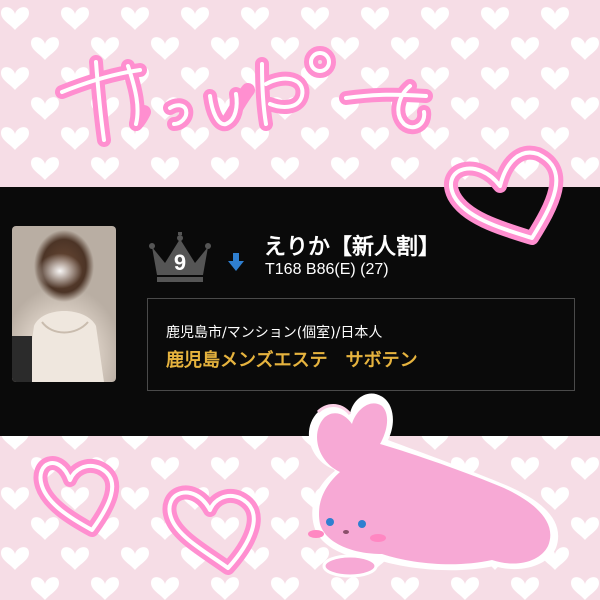 The width and height of the screenshot is (600, 600). I want to click on photo-shape, so click(58, 346).